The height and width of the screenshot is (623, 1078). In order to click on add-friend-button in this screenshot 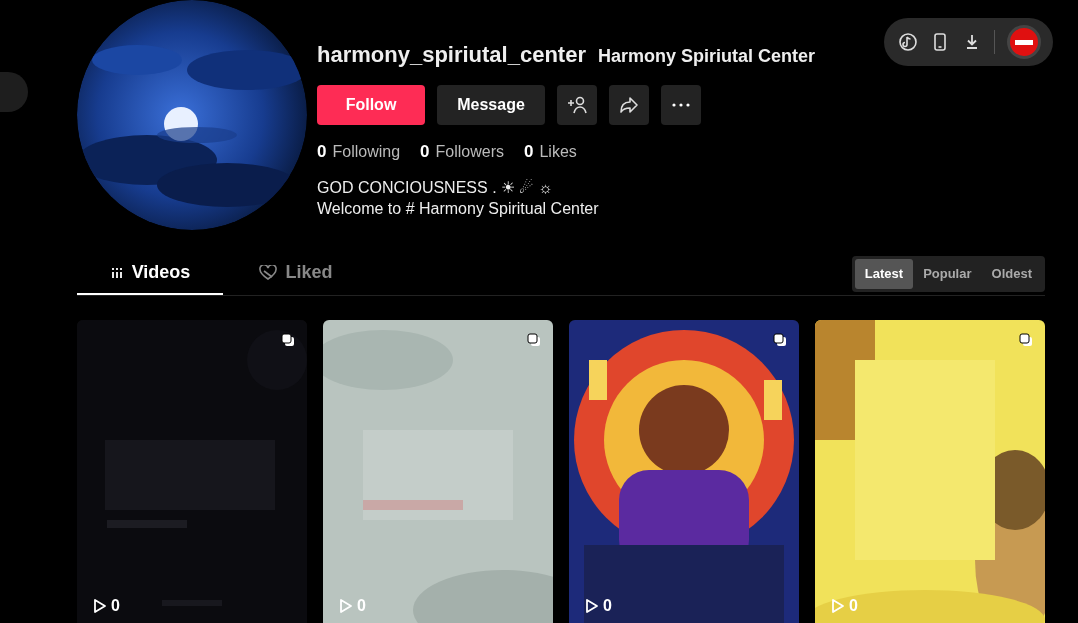, I will do `click(577, 105)`.